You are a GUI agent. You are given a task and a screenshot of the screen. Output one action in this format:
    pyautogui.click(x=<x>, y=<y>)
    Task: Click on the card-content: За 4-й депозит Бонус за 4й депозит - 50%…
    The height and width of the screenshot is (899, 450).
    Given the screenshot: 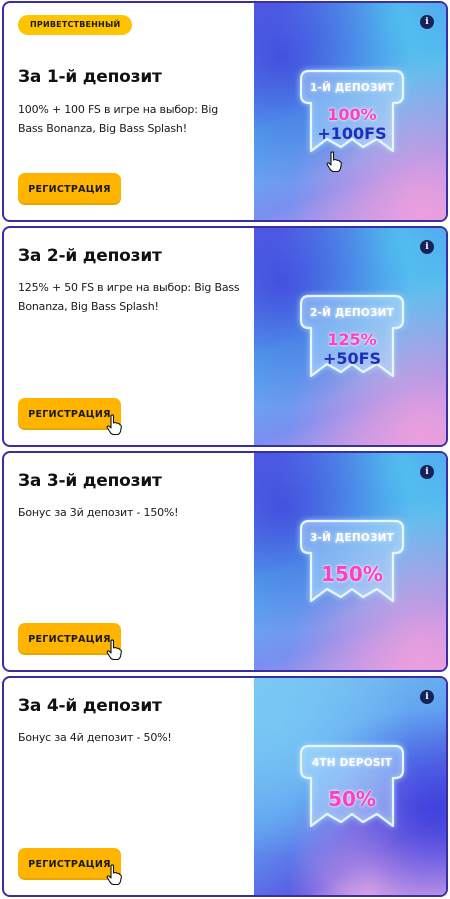 What is the action you would take?
    pyautogui.click(x=129, y=786)
    